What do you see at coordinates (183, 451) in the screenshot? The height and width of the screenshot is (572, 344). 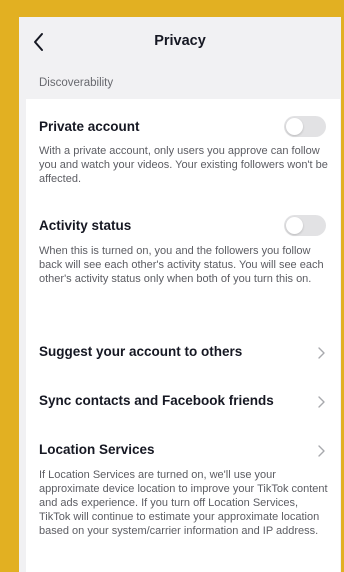 I see `location-services-row: Location Services` at bounding box center [183, 451].